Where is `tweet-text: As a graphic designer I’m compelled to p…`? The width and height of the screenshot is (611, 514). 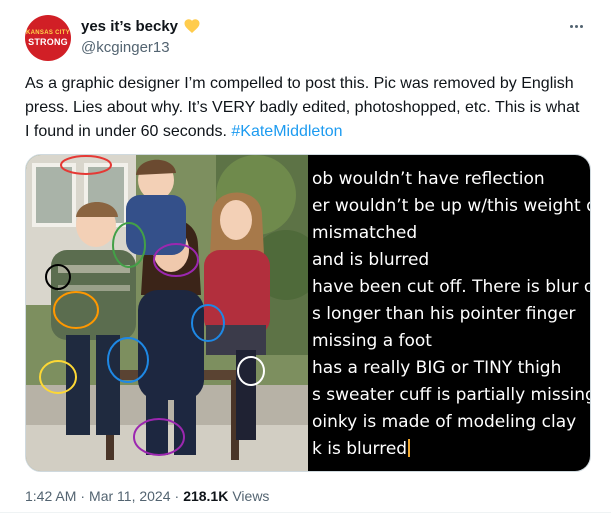
tweet-text: As a graphic designer I’m compelled to p… is located at coordinates (305, 108).